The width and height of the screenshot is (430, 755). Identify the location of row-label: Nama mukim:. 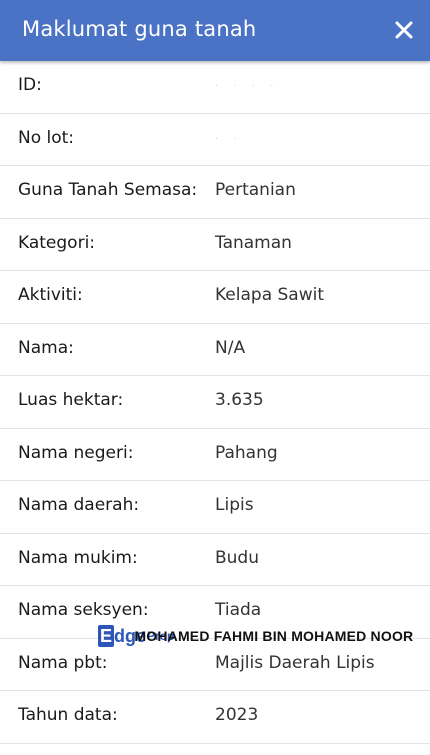
(78, 557).